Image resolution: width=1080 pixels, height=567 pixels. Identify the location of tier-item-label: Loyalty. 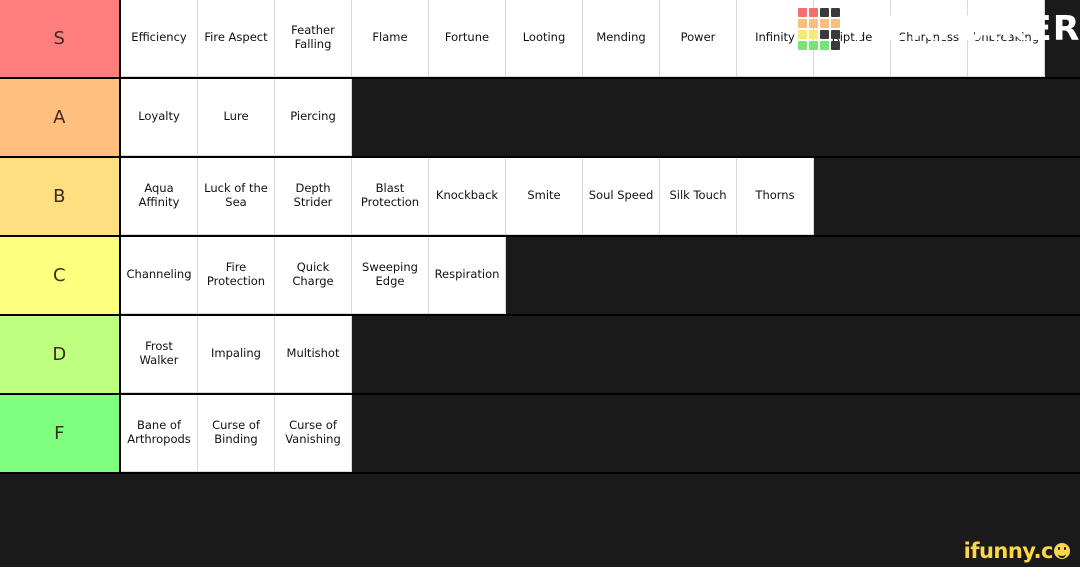
(159, 116).